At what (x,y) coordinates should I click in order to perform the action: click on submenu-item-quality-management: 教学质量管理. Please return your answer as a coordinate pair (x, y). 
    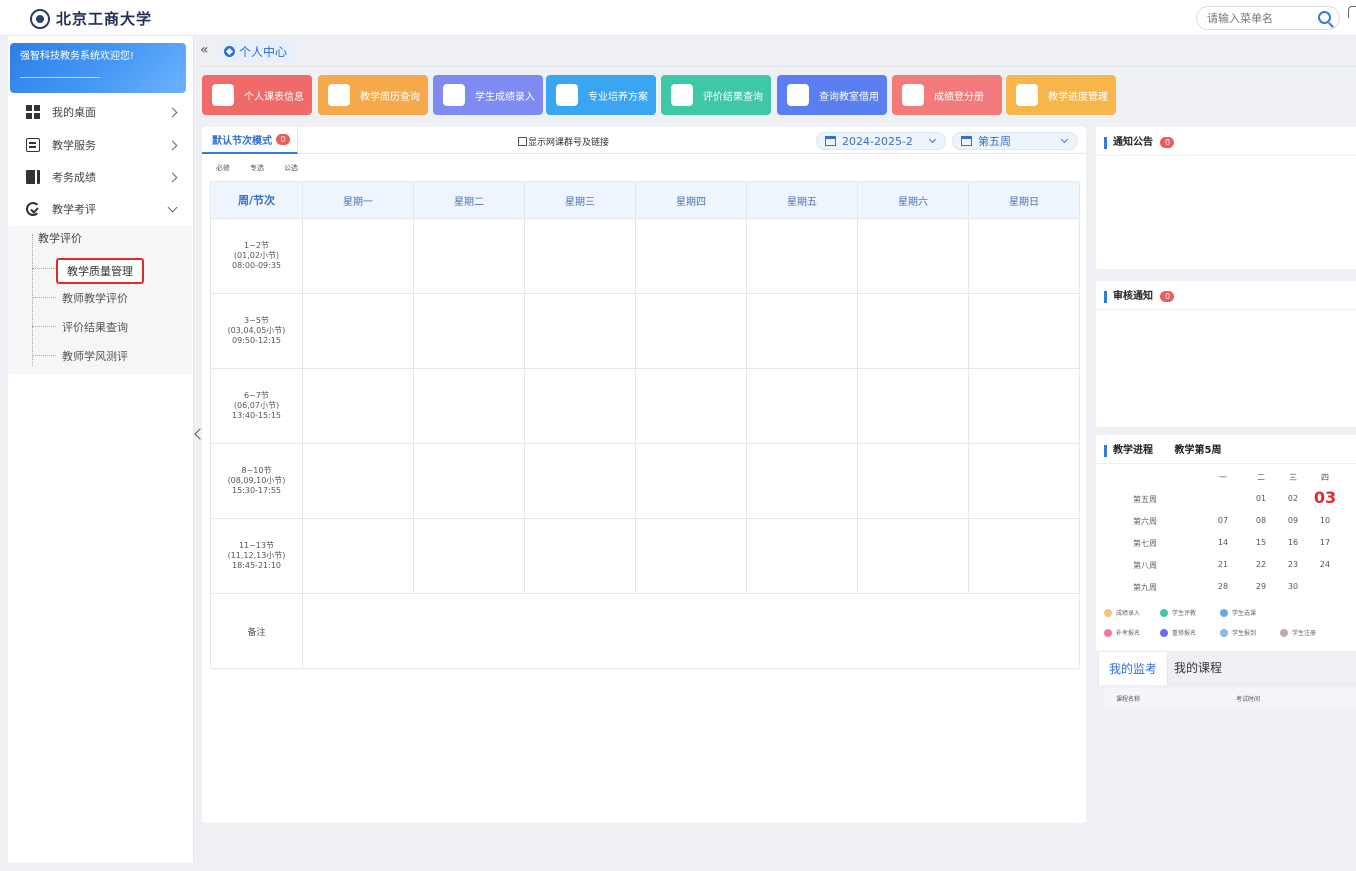
    Looking at the image, I should click on (100, 271).